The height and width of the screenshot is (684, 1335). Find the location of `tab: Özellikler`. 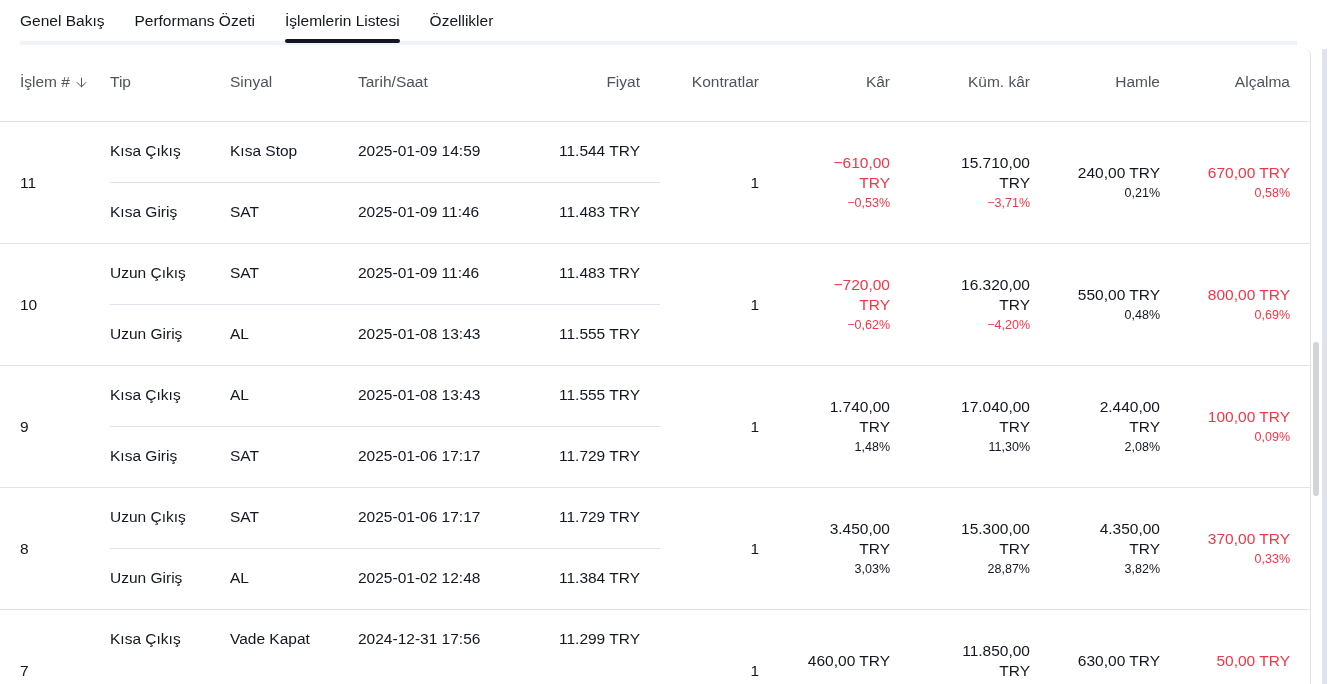

tab: Özellikler is located at coordinates (461, 24).